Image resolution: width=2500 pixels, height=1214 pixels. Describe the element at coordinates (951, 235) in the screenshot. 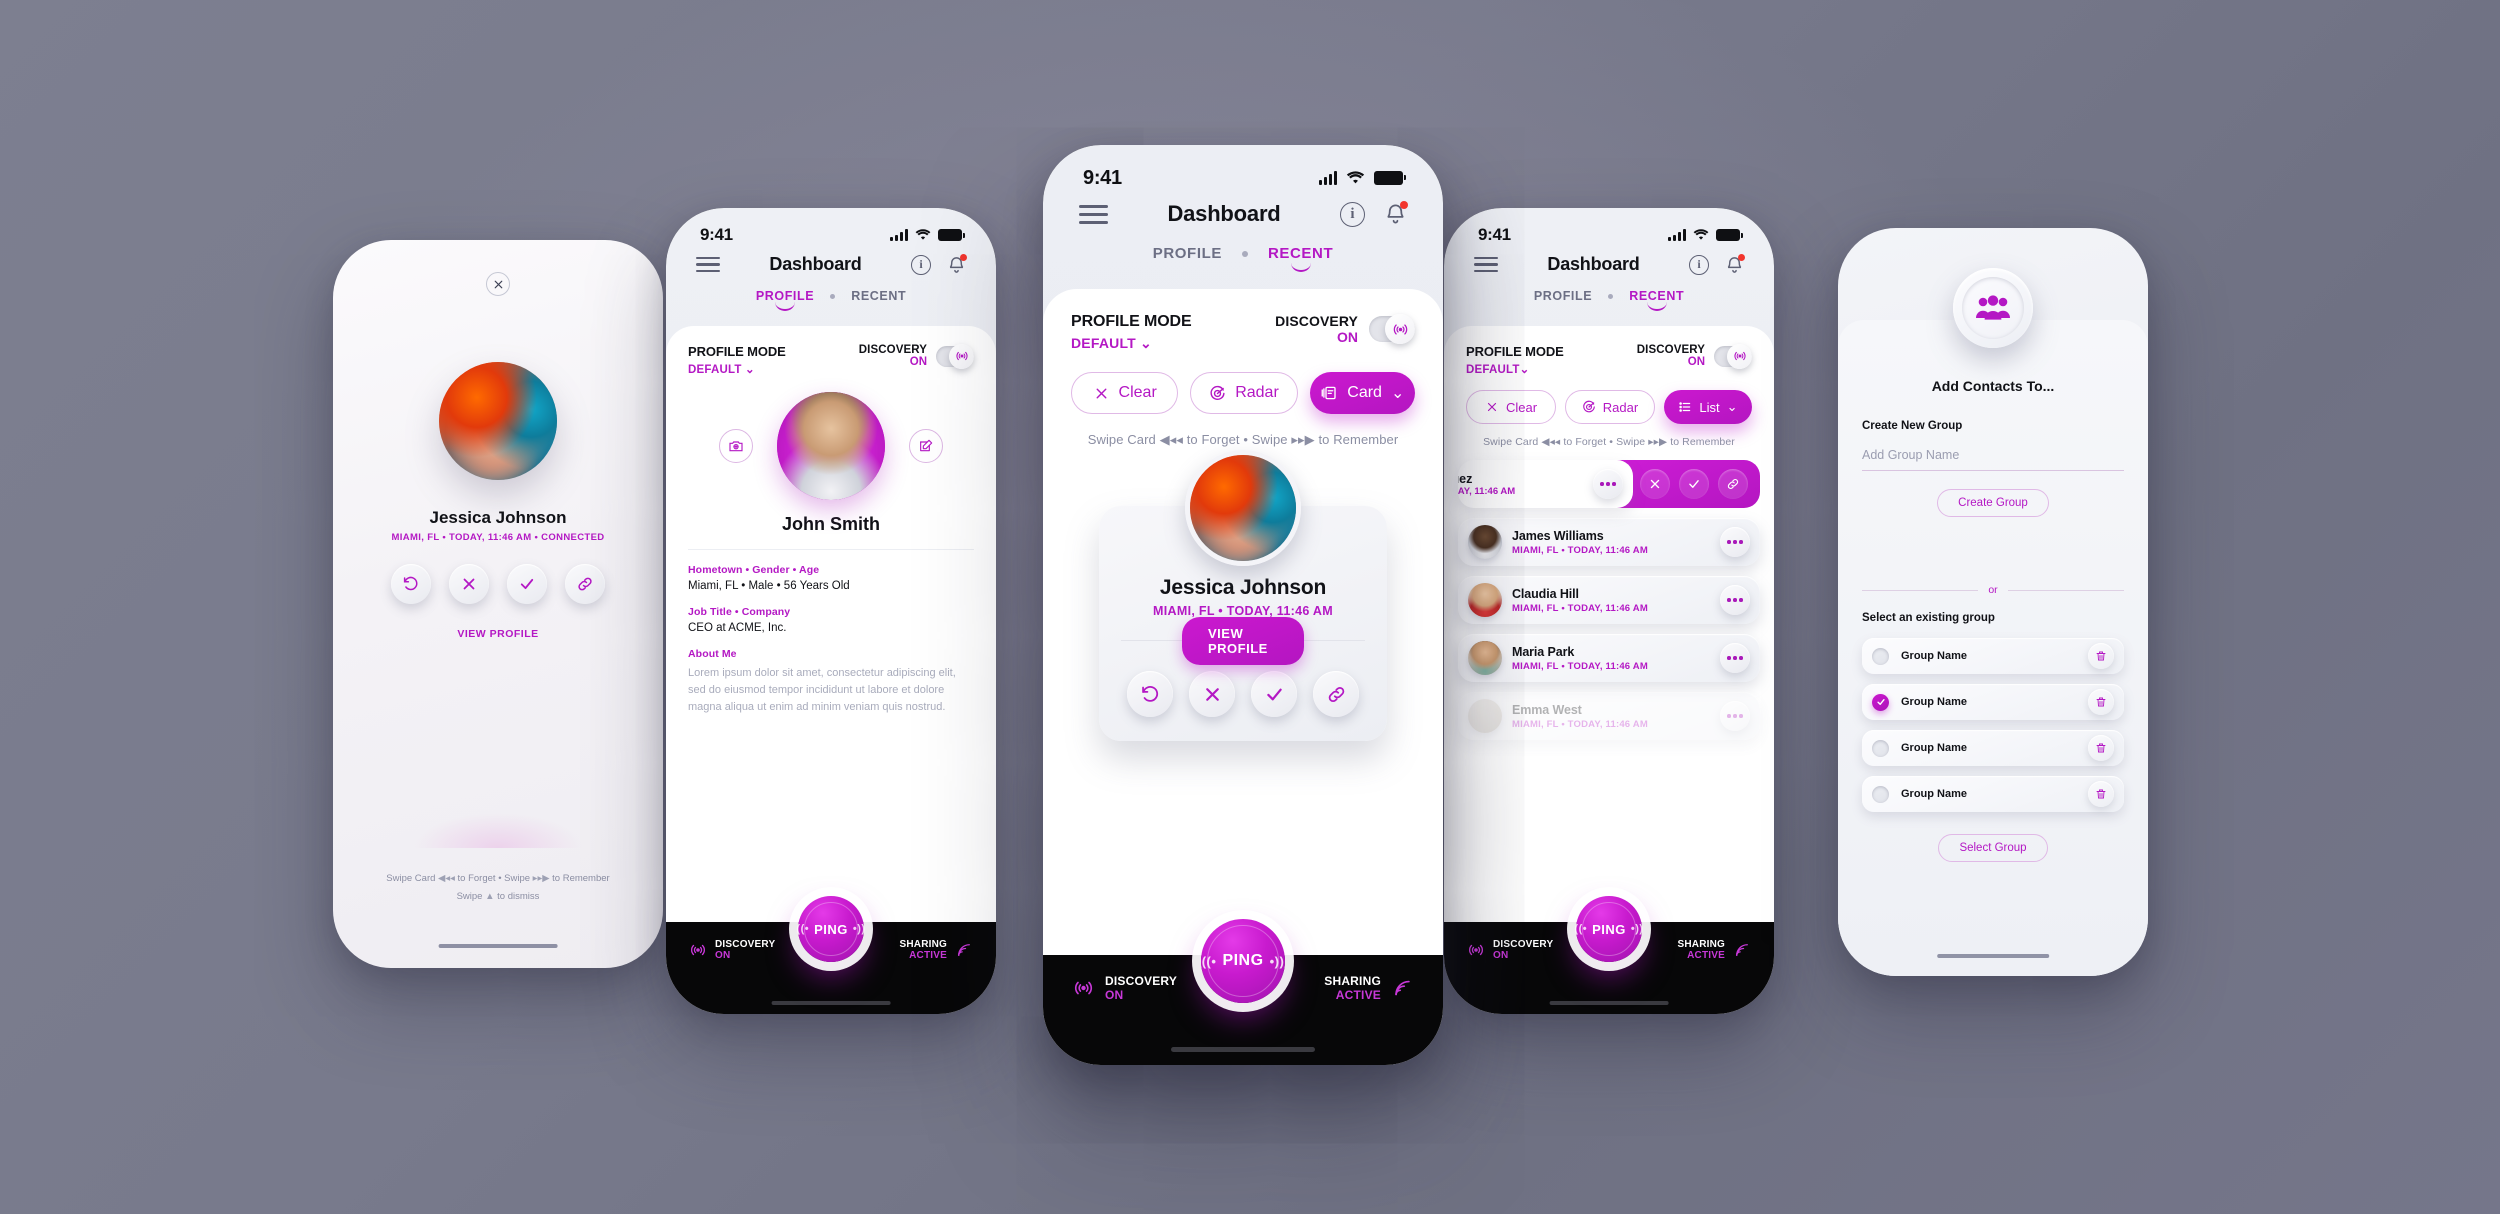

I see `battery-icon` at that location.